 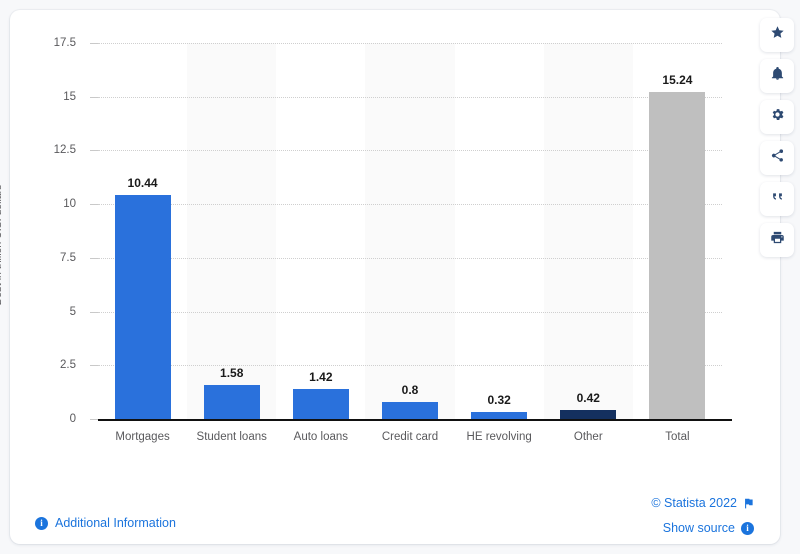 What do you see at coordinates (499, 437) in the screenshot?
I see `x-axis-tick-label: HE revolving` at bounding box center [499, 437].